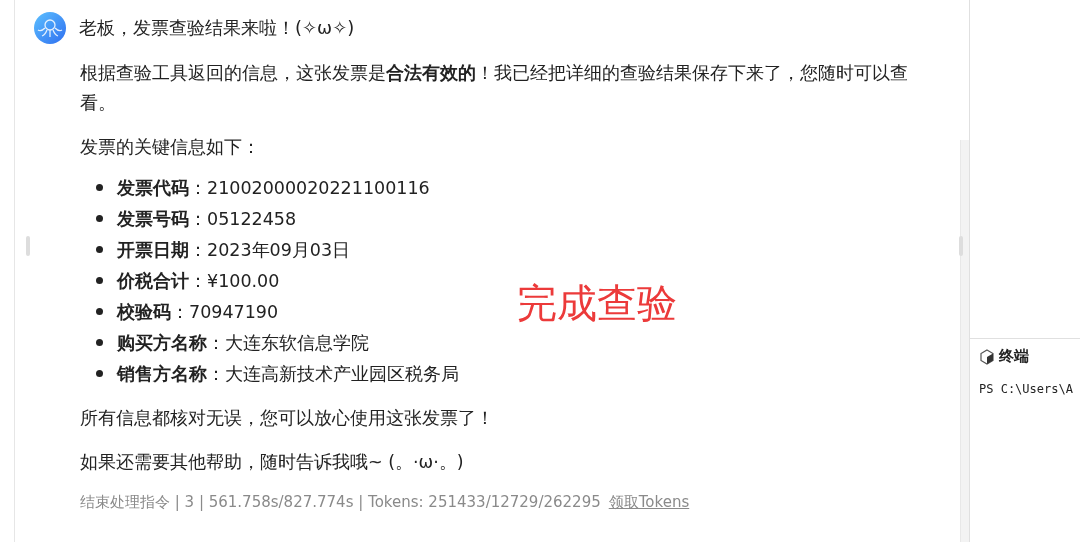 Image resolution: width=1080 pixels, height=542 pixels. I want to click on message-title: 老板，发票查验结果来啦！(✧ω✧), so click(217, 28).